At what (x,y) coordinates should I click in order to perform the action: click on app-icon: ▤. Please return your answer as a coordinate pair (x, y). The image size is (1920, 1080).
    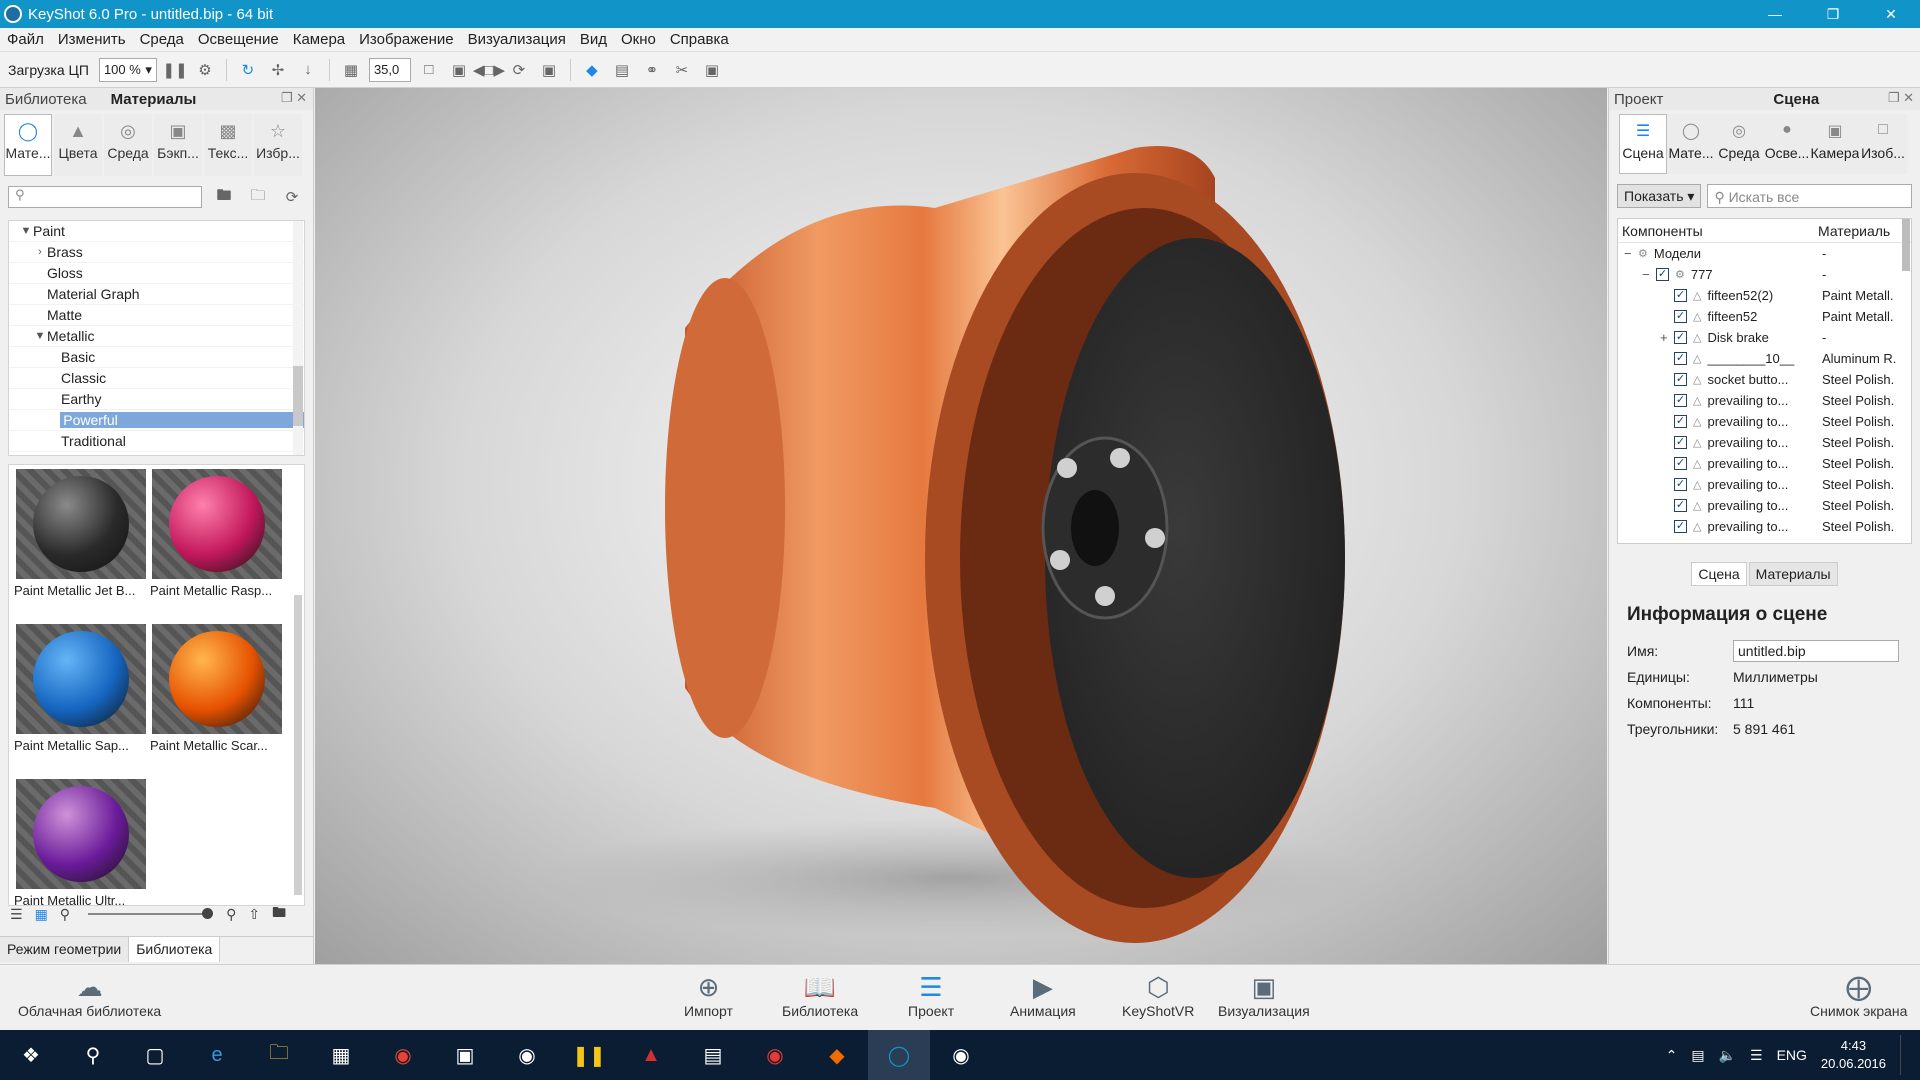
    Looking at the image, I should click on (713, 1055).